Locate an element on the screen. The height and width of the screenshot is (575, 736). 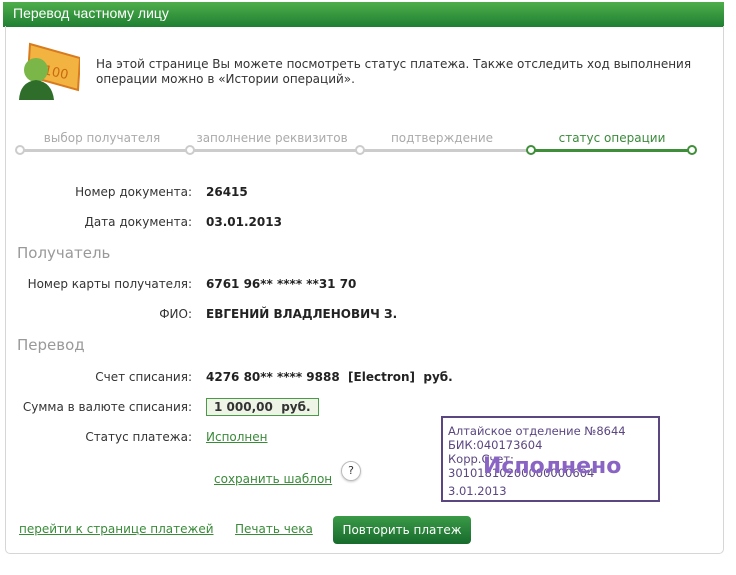
recipient-name-label: ФИО: is located at coordinates (175, 314).